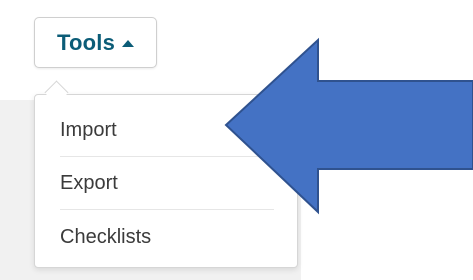  What do you see at coordinates (167, 131) in the screenshot?
I see `menu-item-import: Import` at bounding box center [167, 131].